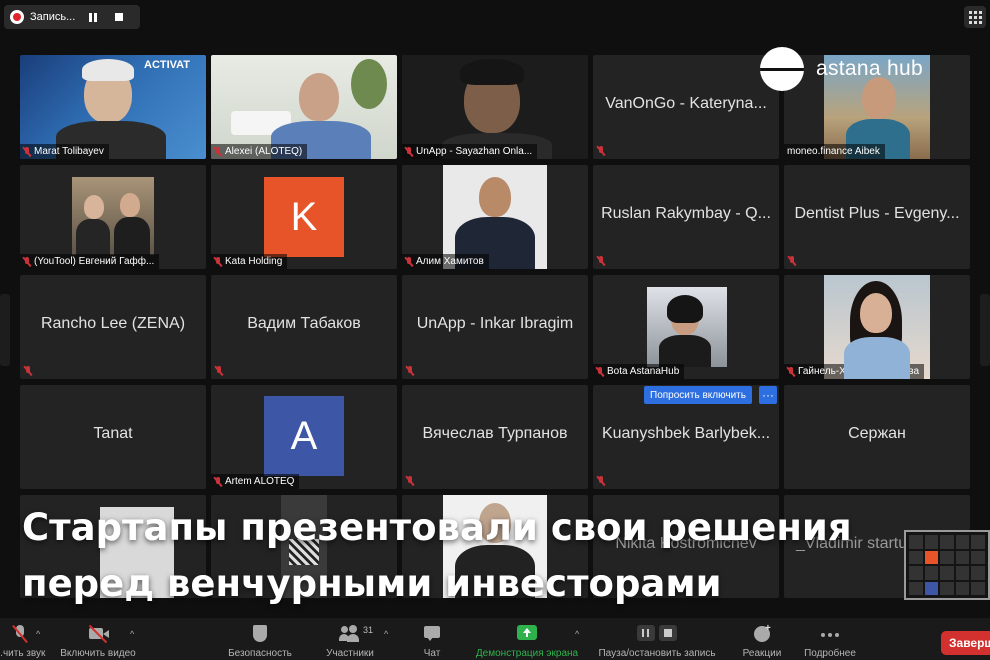  What do you see at coordinates (432, 634) in the screenshot?
I see `chat-icon` at bounding box center [432, 634].